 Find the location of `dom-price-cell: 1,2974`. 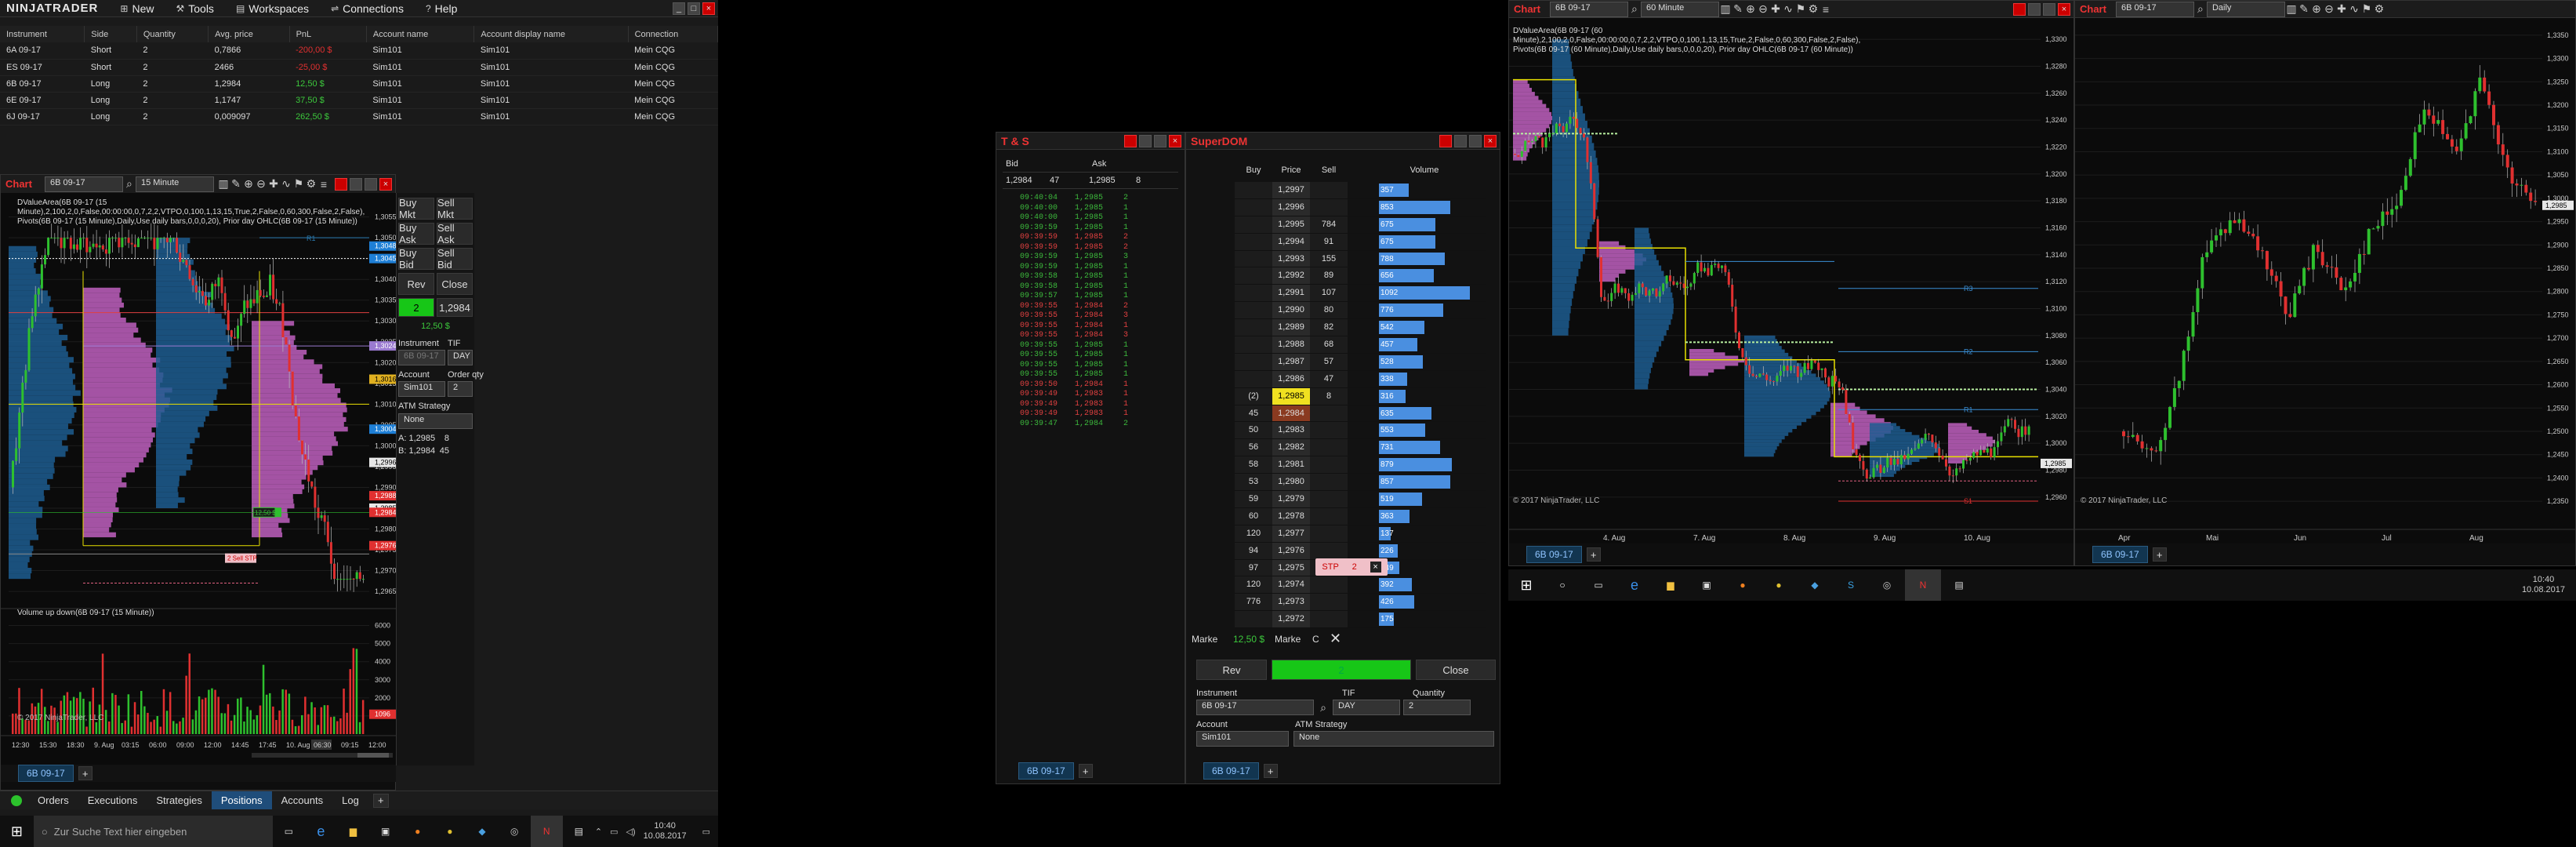

dom-price-cell: 1,2974 is located at coordinates (1291, 585).